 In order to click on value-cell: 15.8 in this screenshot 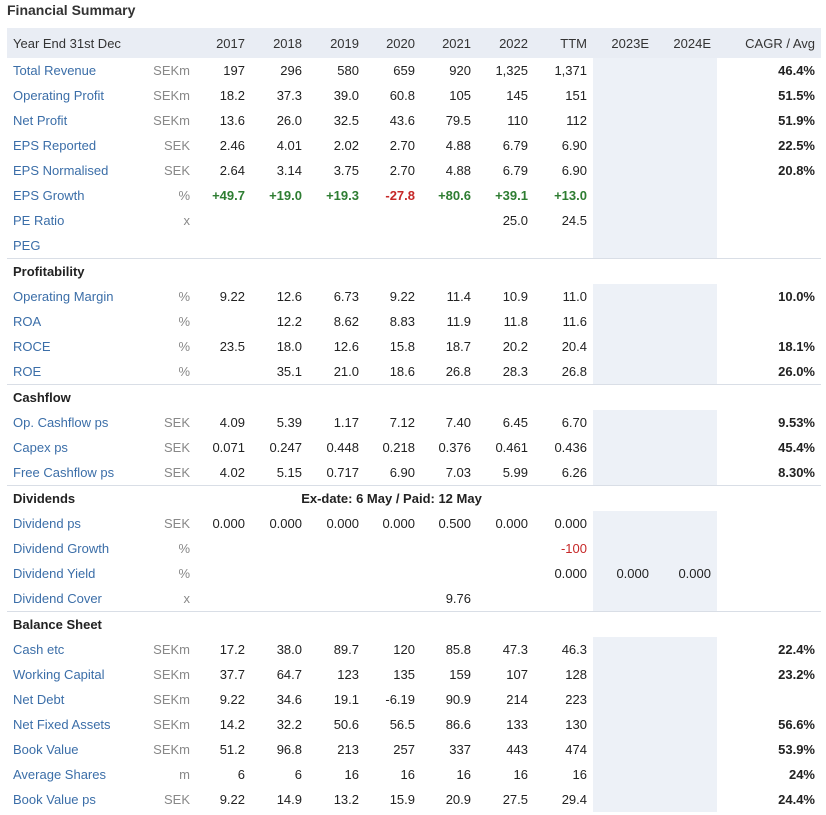, I will do `click(402, 346)`.